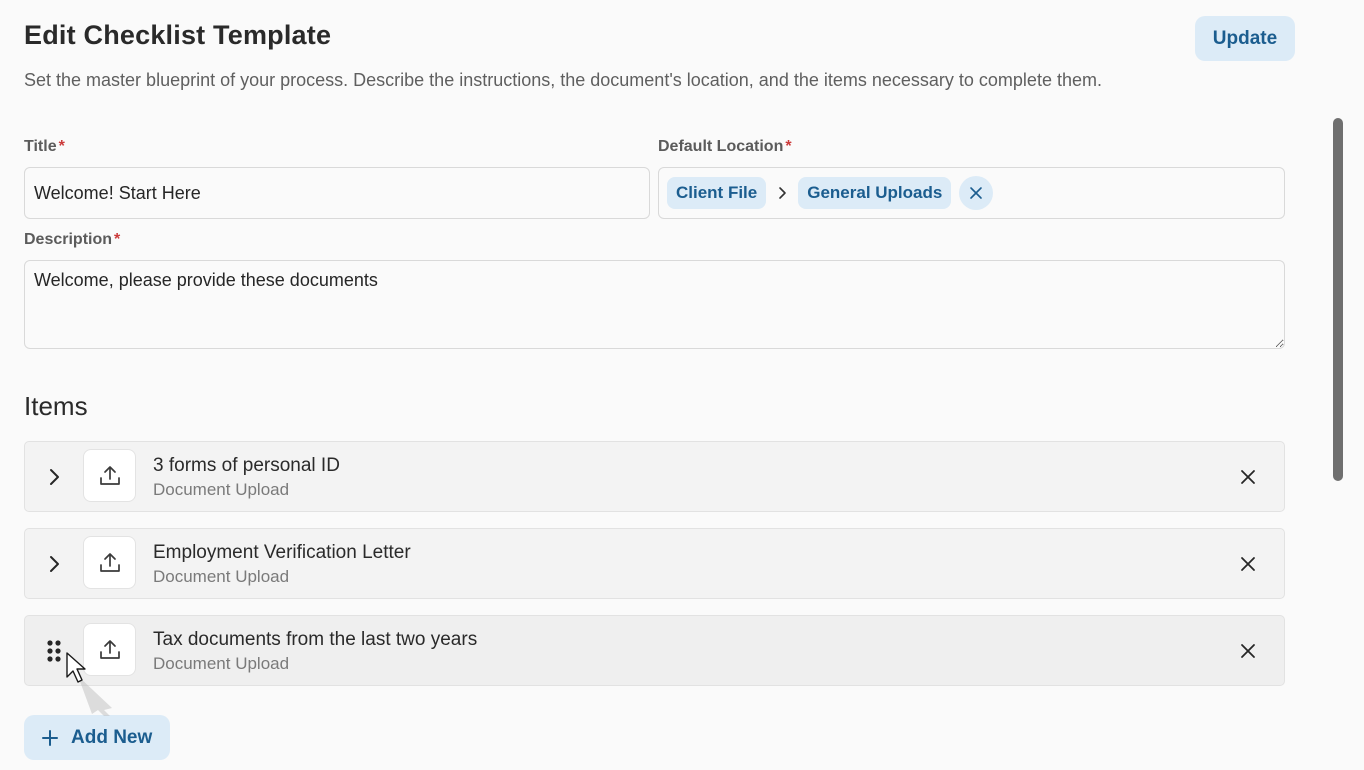 Image resolution: width=1364 pixels, height=770 pixels. Describe the element at coordinates (659, 34) in the screenshot. I see `page-header: Edit Checklist Template Update` at that location.